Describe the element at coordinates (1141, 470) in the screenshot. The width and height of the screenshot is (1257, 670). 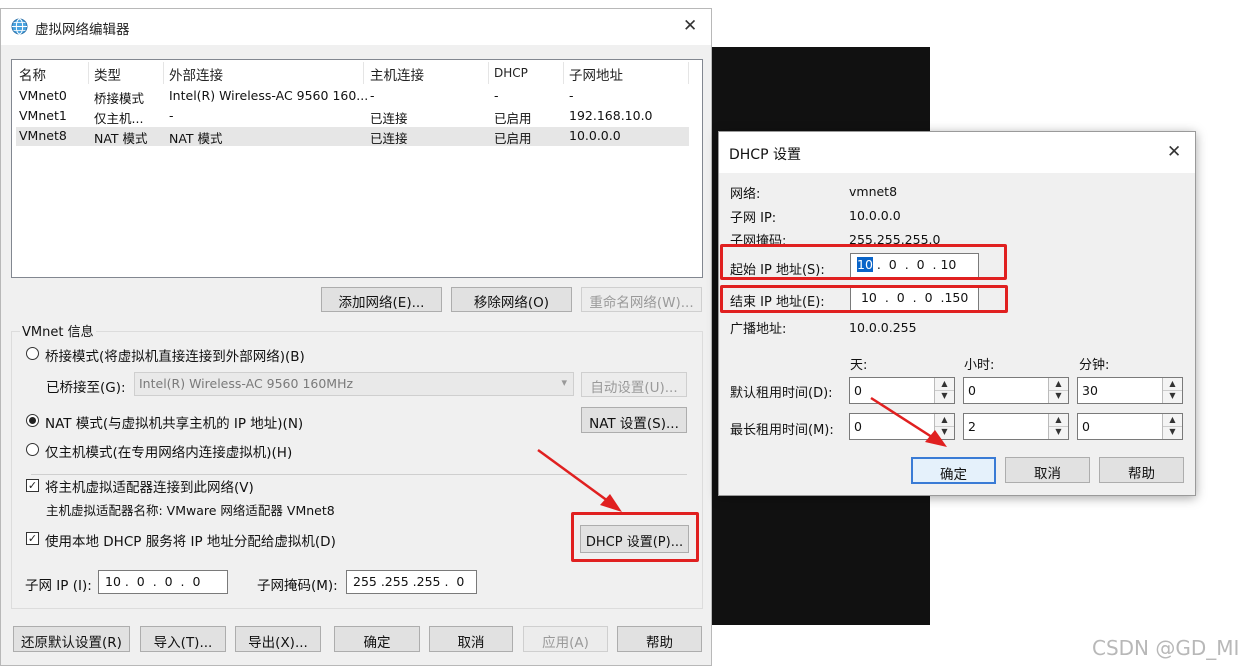
I see `dhcp-help-button: 帮助` at that location.